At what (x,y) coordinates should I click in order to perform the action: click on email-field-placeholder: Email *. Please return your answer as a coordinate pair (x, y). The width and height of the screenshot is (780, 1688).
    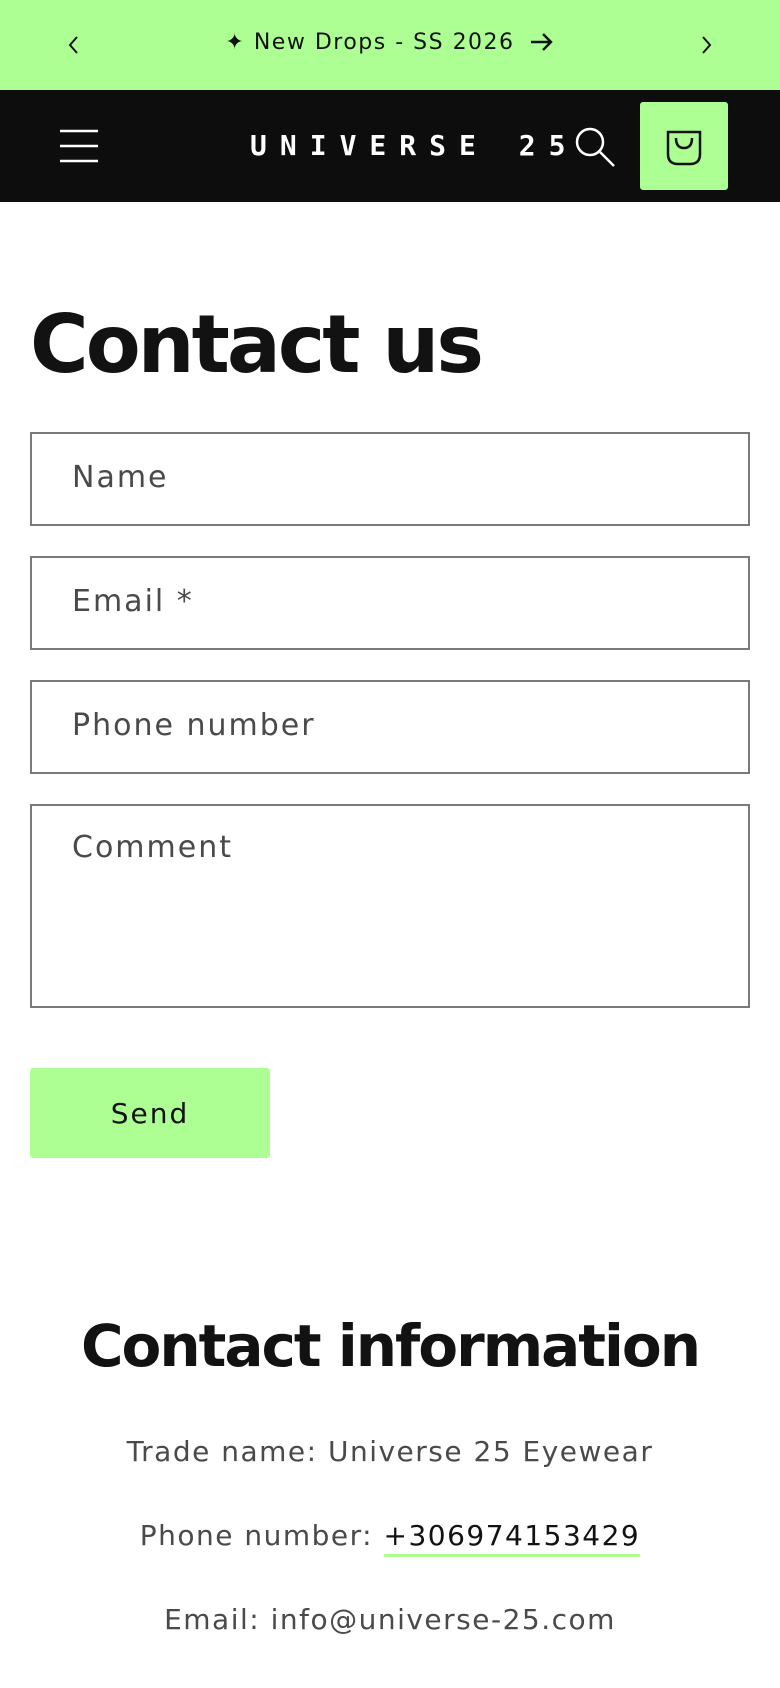
    Looking at the image, I should click on (133, 601).